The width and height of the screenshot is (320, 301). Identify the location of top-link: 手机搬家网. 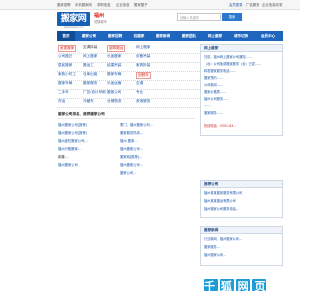
(83, 4).